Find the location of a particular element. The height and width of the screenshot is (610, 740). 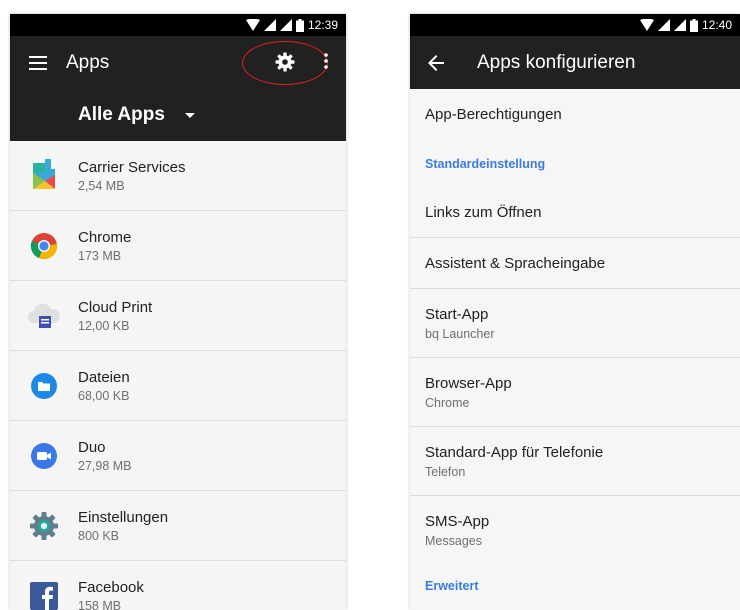

menu-button is located at coordinates (38, 62).